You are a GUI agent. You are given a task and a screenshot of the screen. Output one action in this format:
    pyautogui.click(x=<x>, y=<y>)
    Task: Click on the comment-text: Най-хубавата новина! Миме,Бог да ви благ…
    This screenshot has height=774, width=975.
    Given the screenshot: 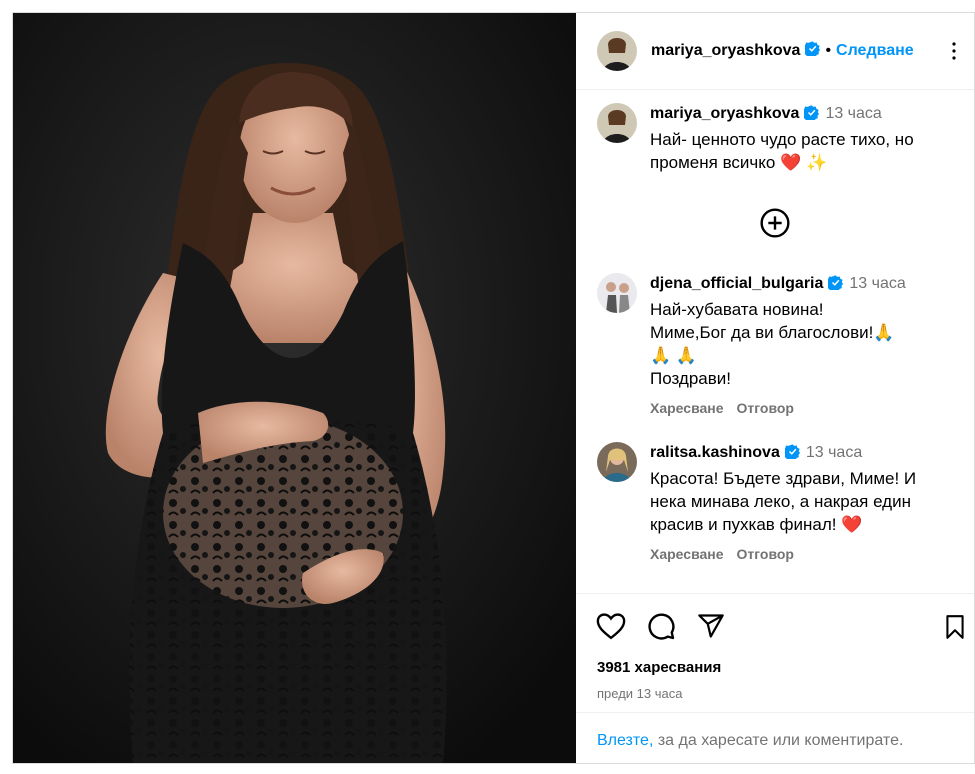 What is the action you would take?
    pyautogui.click(x=801, y=344)
    